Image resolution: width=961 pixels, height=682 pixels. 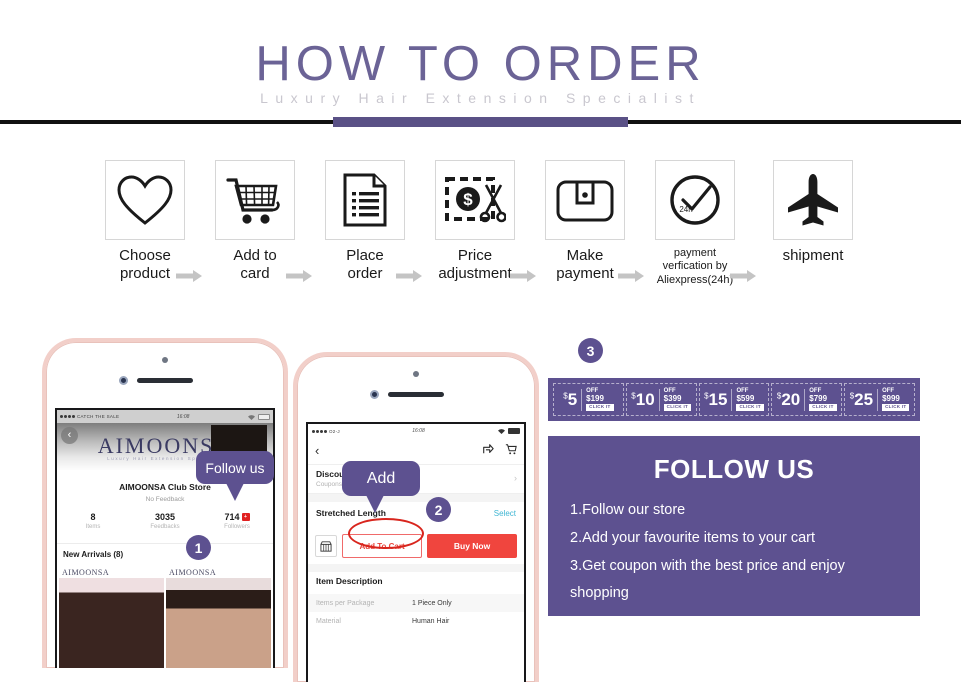 What do you see at coordinates (349, 581) in the screenshot?
I see `item-description-heading: Item Description` at bounding box center [349, 581].